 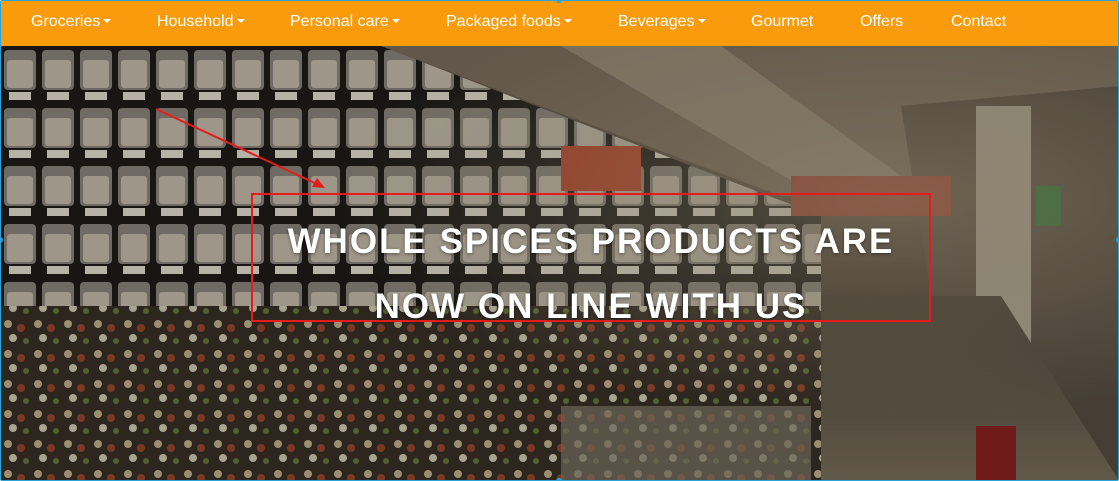 I want to click on nav-item-beverages: Beverages, so click(x=662, y=23).